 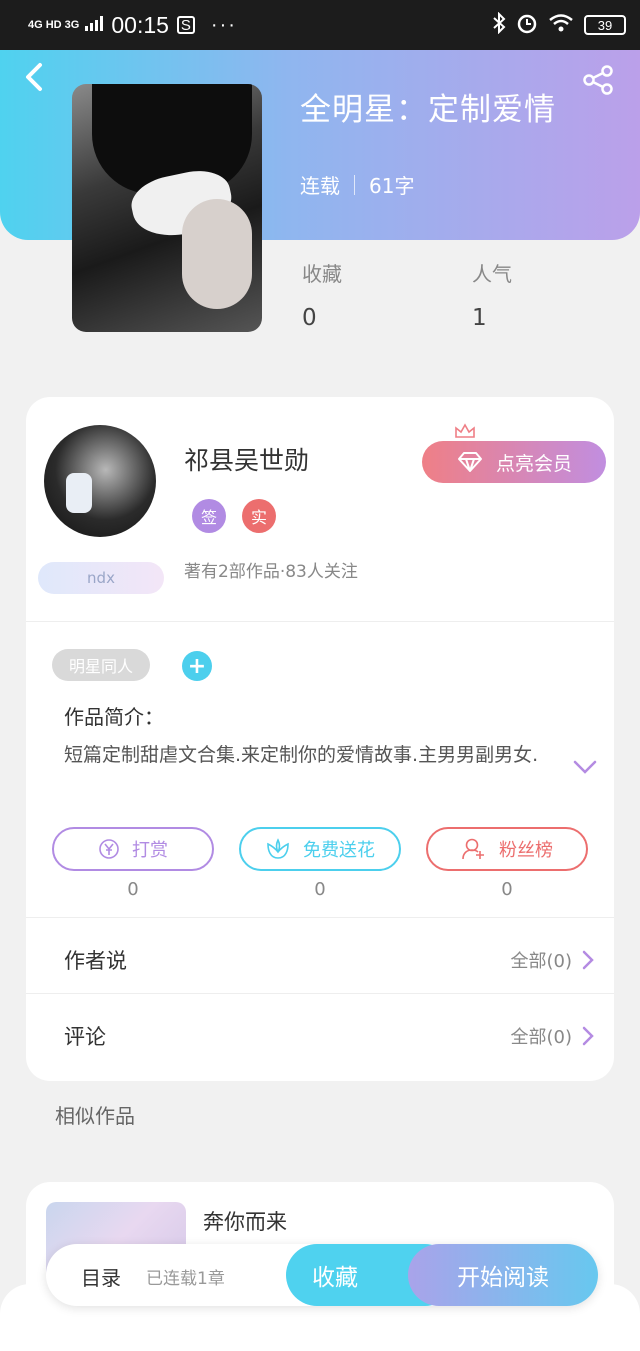 What do you see at coordinates (209, 516) in the screenshot?
I see `signed-badge: 签` at bounding box center [209, 516].